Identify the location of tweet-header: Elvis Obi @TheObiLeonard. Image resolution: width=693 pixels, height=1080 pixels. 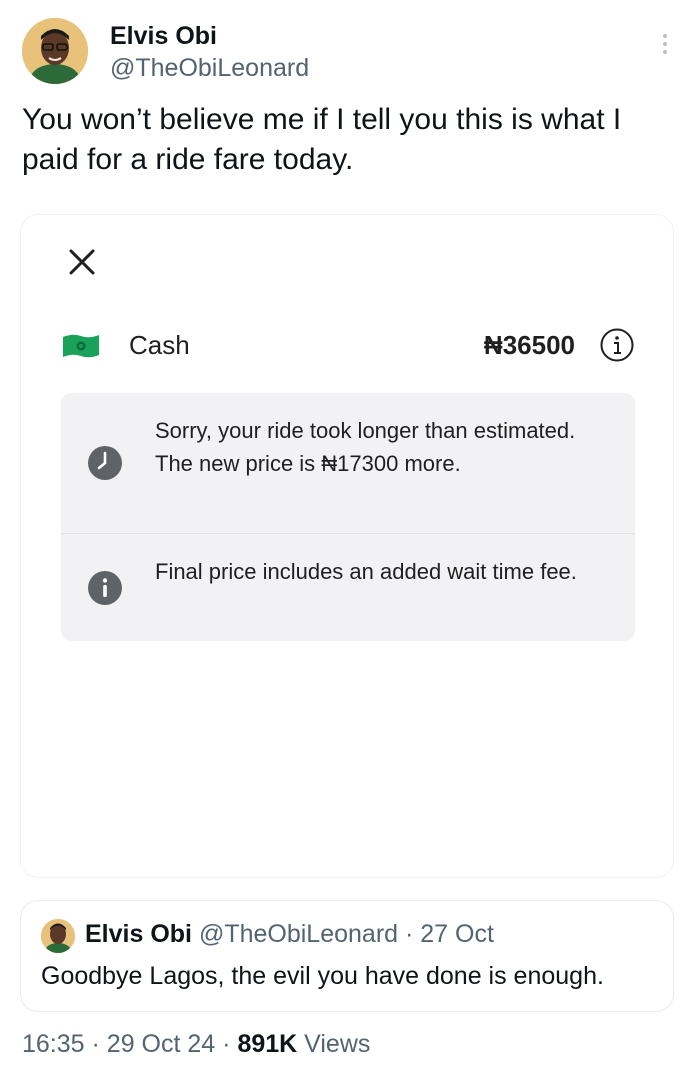
(347, 53).